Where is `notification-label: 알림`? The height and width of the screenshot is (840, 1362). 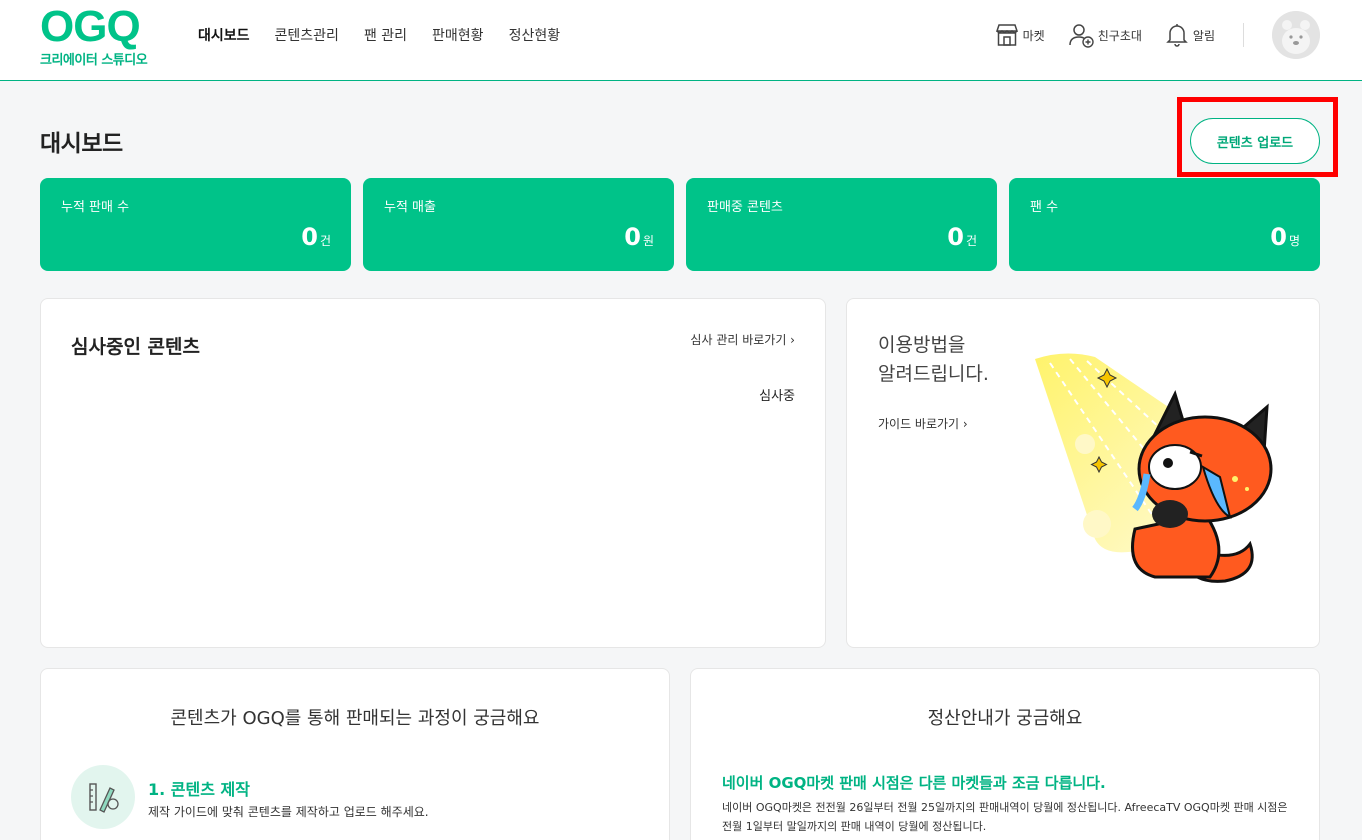 notification-label: 알림 is located at coordinates (1203, 35).